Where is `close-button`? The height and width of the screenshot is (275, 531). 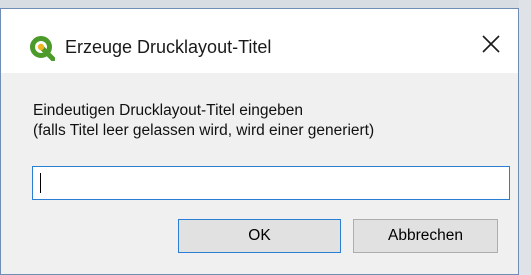
close-button is located at coordinates (491, 46).